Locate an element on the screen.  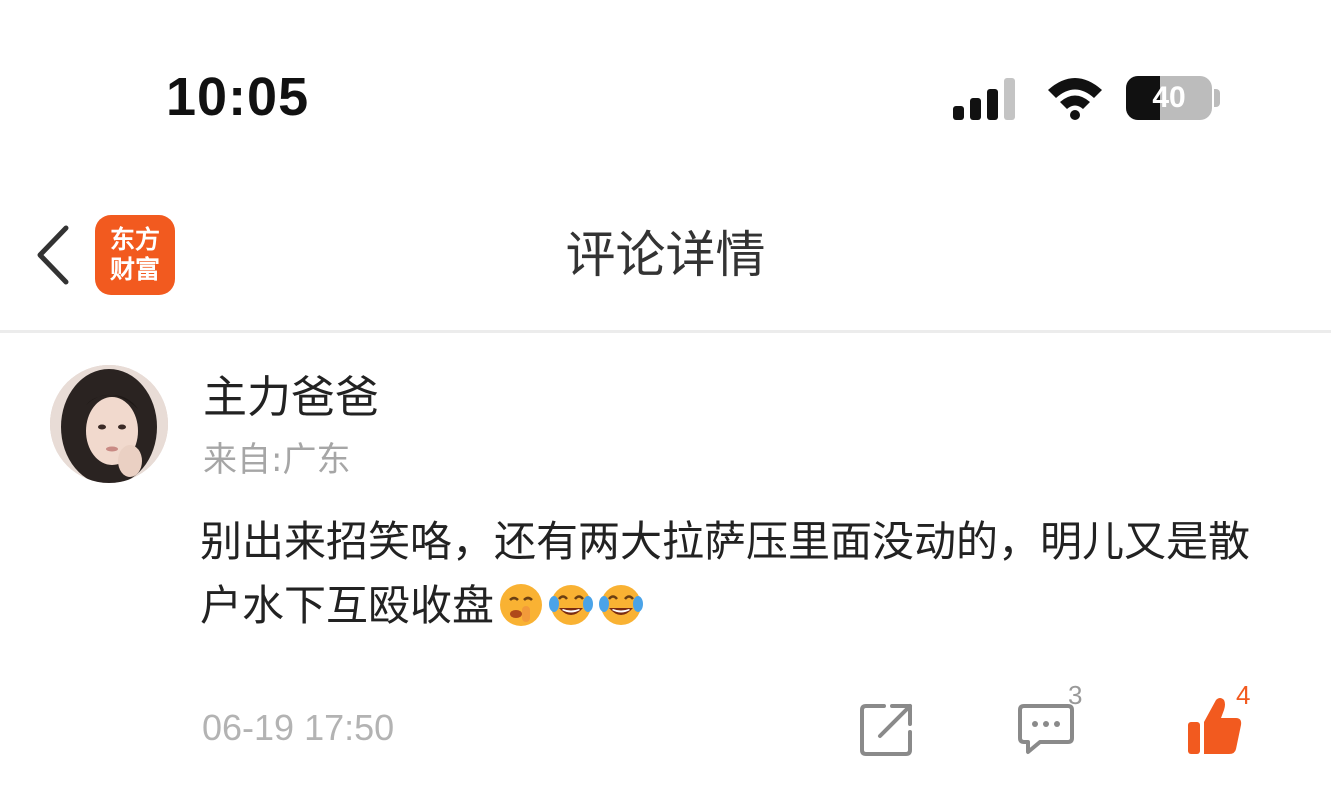
battery-nub is located at coordinates (1217, 98).